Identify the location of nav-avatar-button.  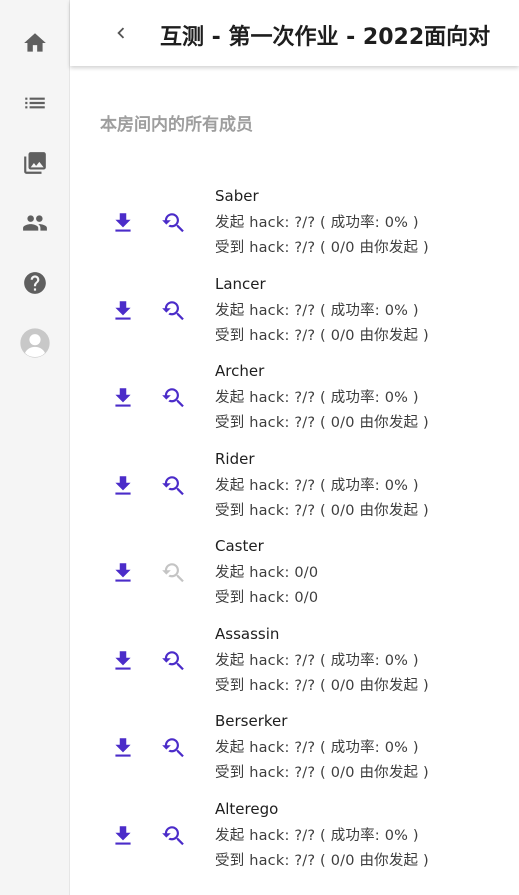
(35, 343).